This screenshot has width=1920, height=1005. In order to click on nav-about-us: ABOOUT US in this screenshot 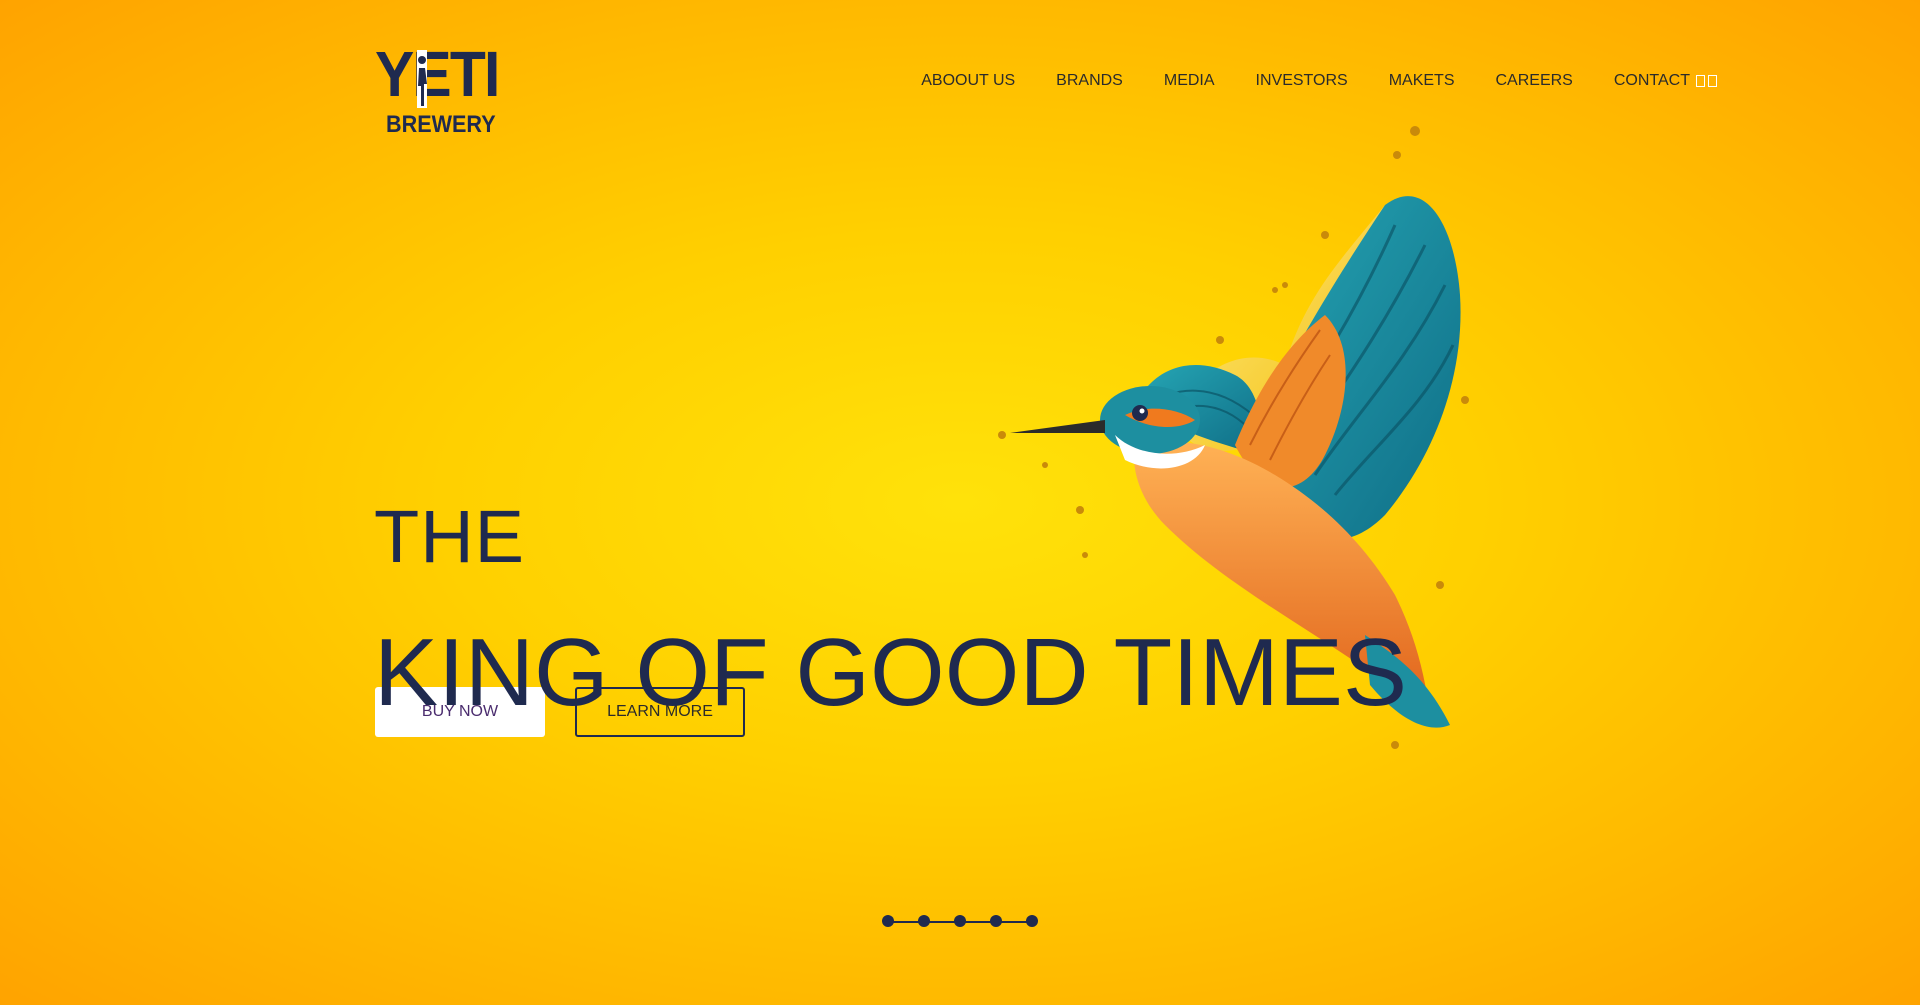, I will do `click(968, 81)`.